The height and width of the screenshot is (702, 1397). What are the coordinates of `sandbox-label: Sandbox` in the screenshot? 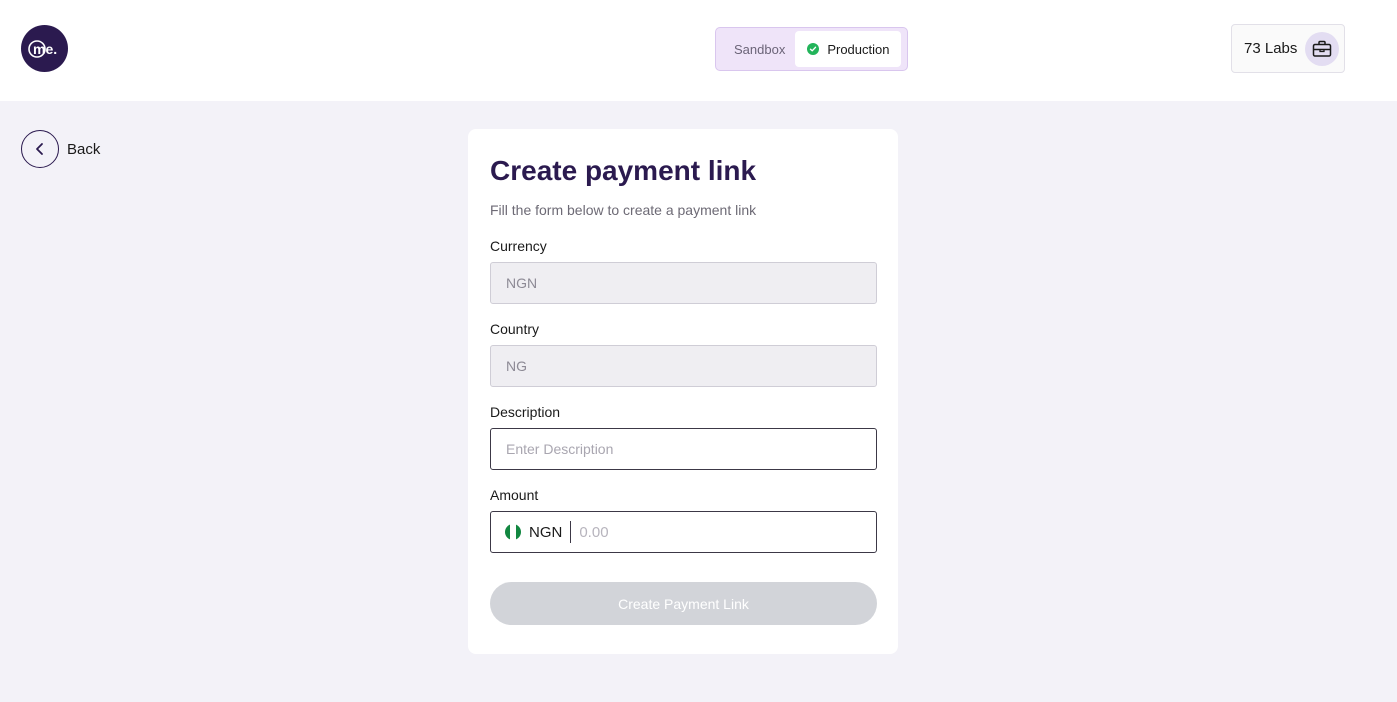 It's located at (760, 49).